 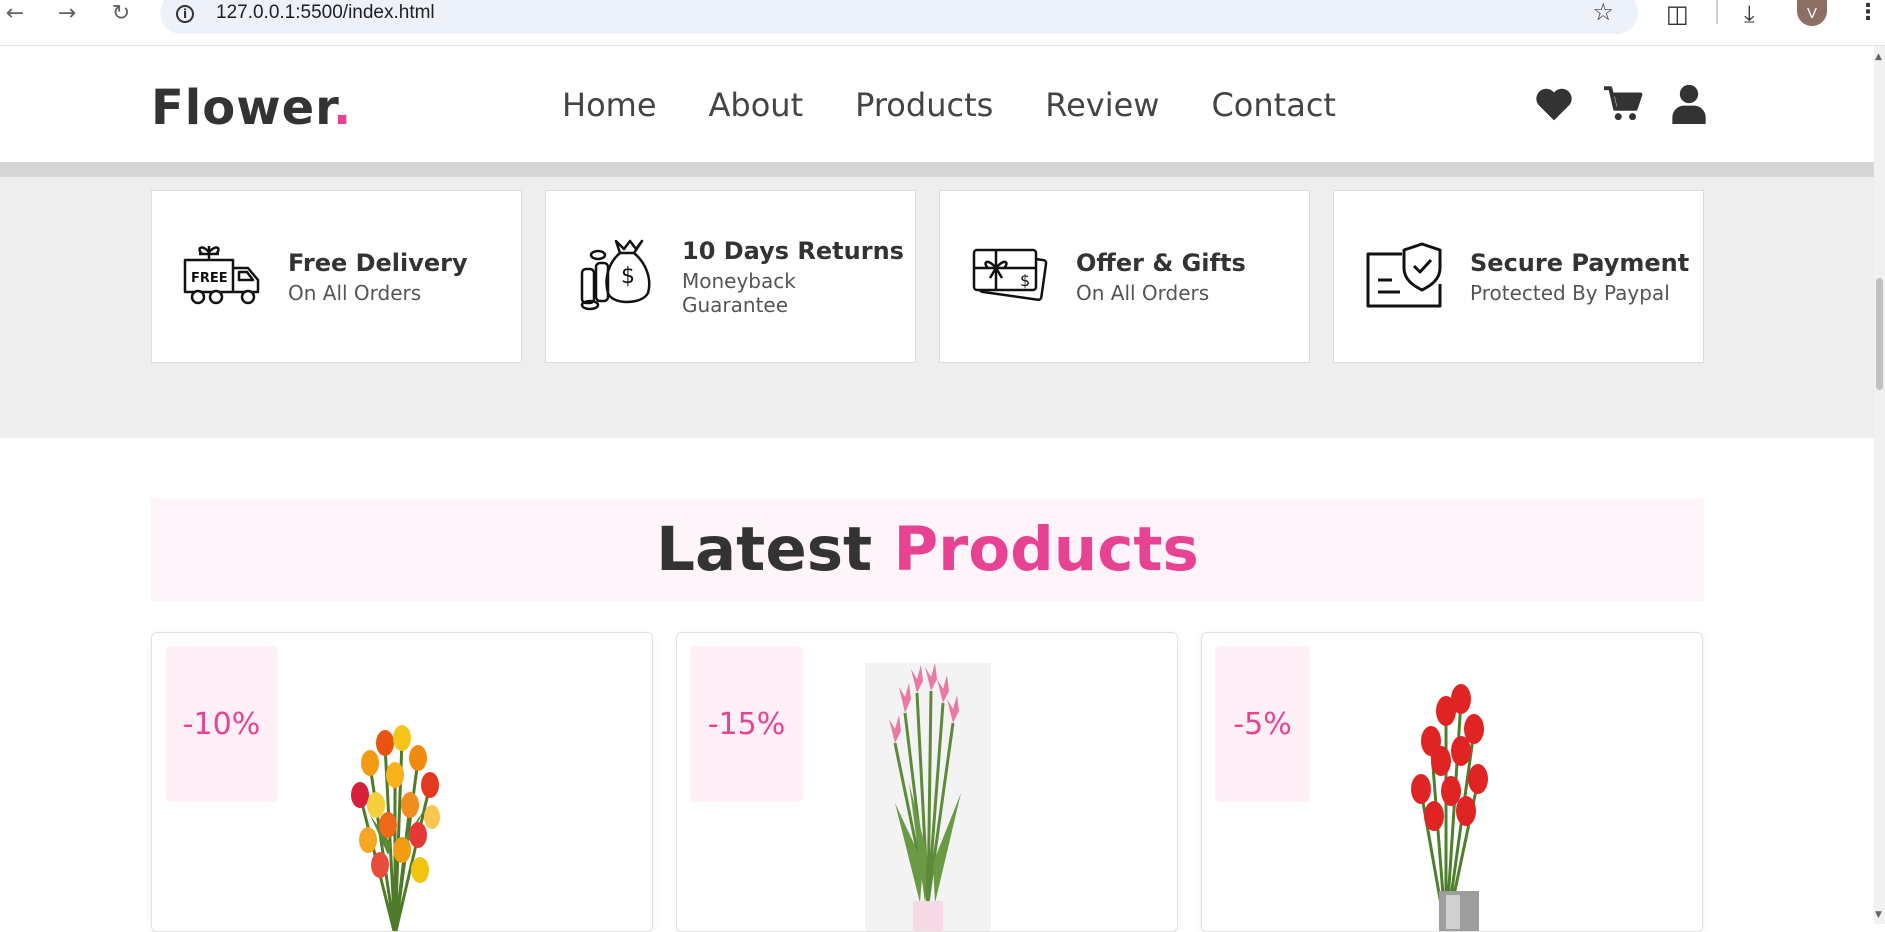 I want to click on pink-tulips-vase-image, so click(x=928, y=797).